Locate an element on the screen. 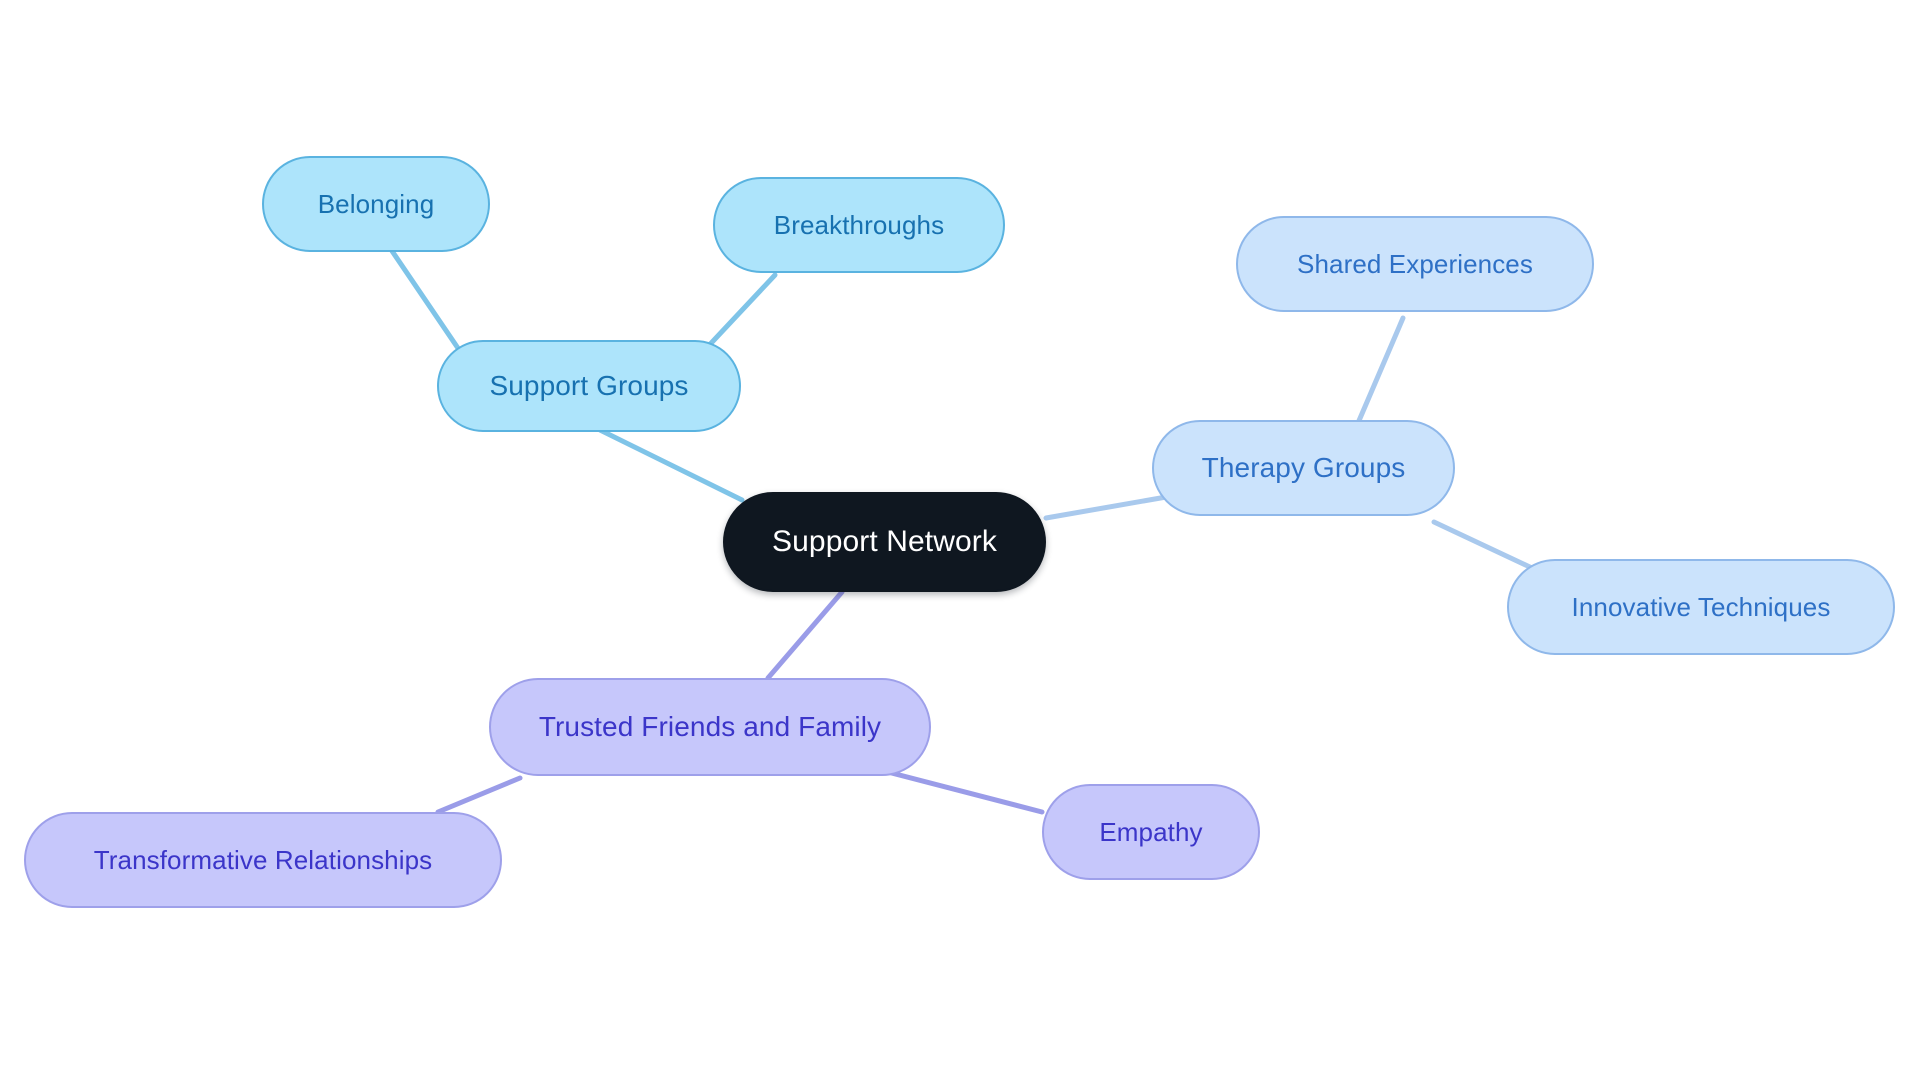  node-empathy-label: Empathy is located at coordinates (1151, 832).